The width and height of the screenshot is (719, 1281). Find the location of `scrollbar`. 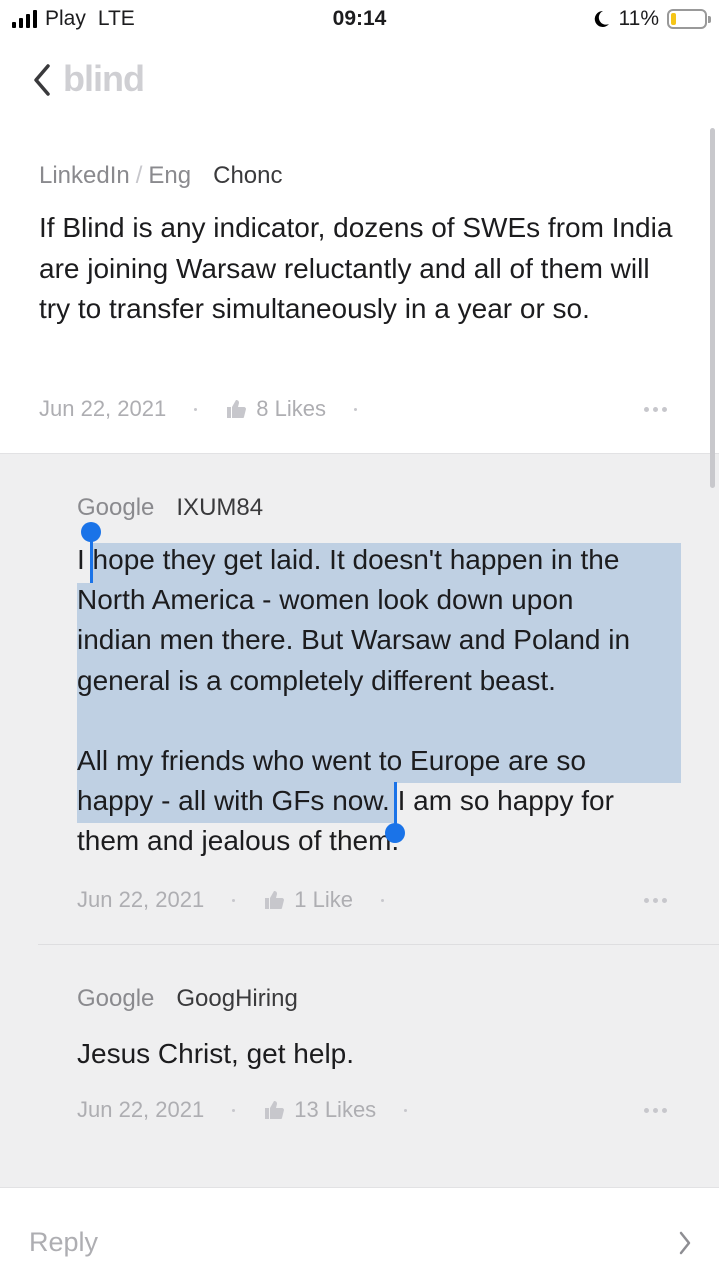

scrollbar is located at coordinates (712, 308).